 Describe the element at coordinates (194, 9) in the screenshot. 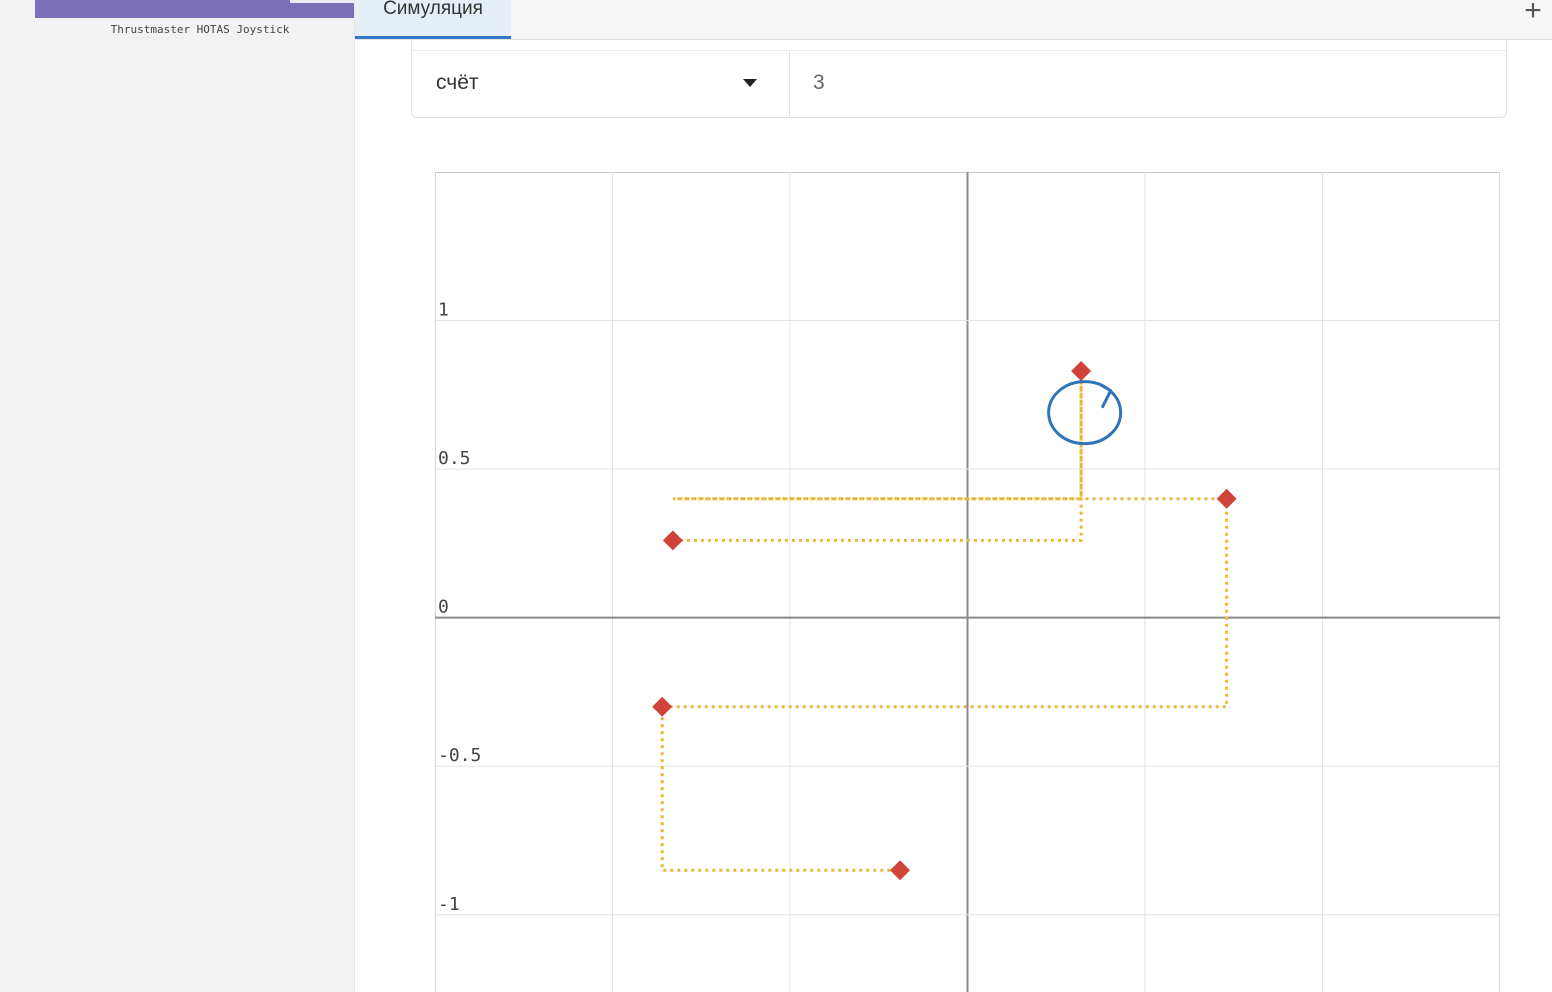

I see `joystick-device-image` at that location.